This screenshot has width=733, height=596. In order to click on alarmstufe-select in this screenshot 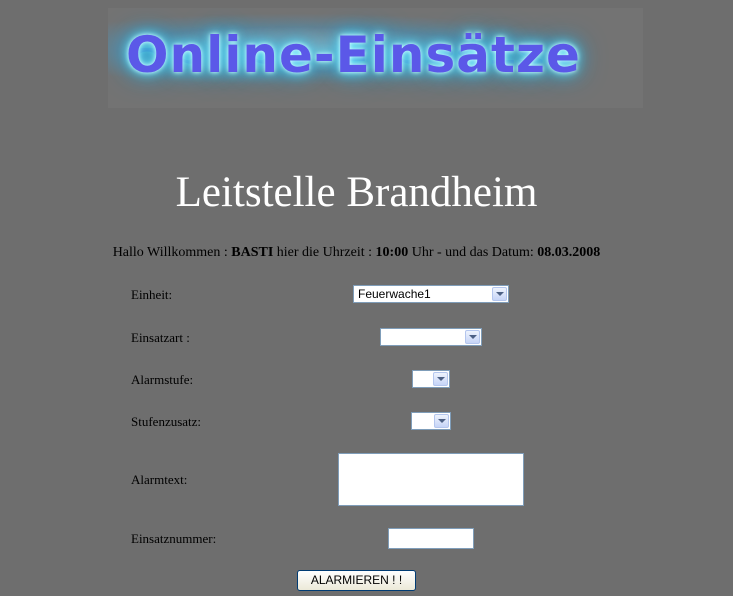, I will do `click(431, 379)`.